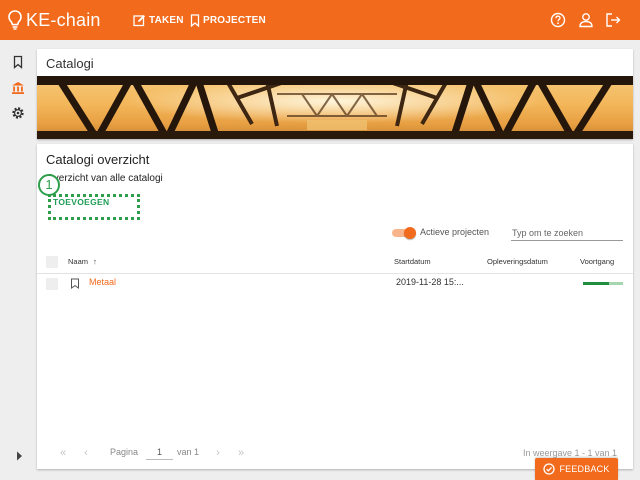  What do you see at coordinates (52, 262) in the screenshot?
I see `select-all-checkbox` at bounding box center [52, 262].